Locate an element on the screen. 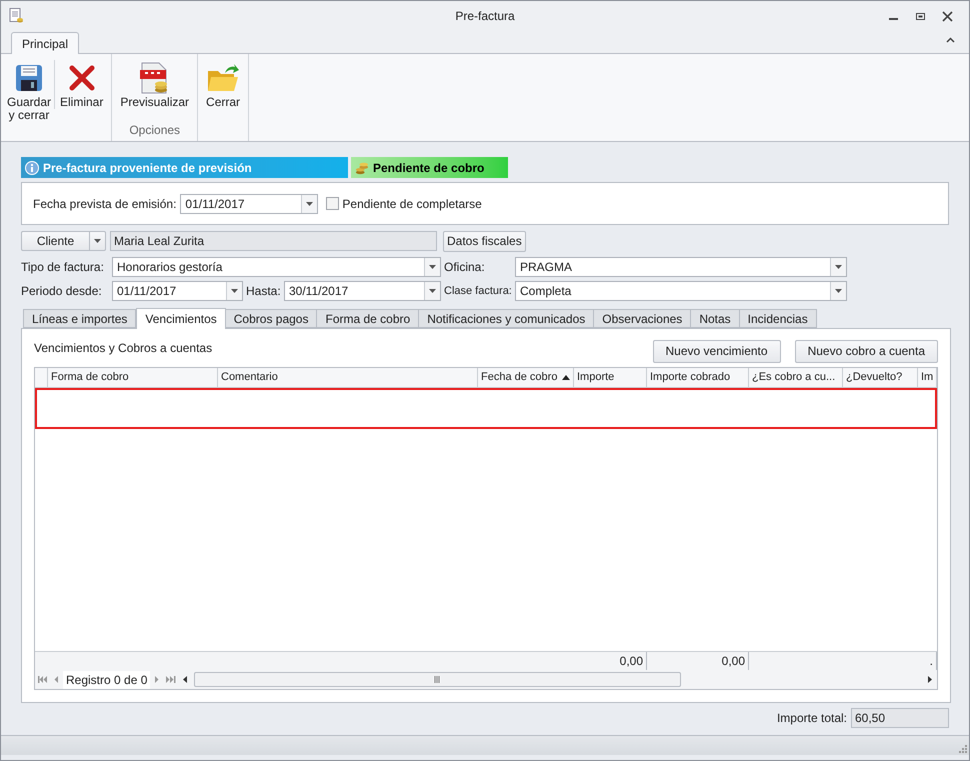 The height and width of the screenshot is (761, 970). client-button: Cliente is located at coordinates (63, 241).